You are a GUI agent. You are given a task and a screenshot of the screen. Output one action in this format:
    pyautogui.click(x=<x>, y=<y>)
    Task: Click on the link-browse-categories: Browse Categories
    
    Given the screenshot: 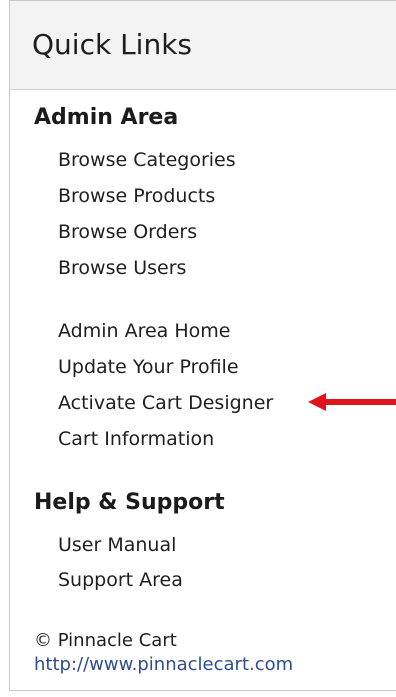 What is the action you would take?
    pyautogui.click(x=147, y=160)
    